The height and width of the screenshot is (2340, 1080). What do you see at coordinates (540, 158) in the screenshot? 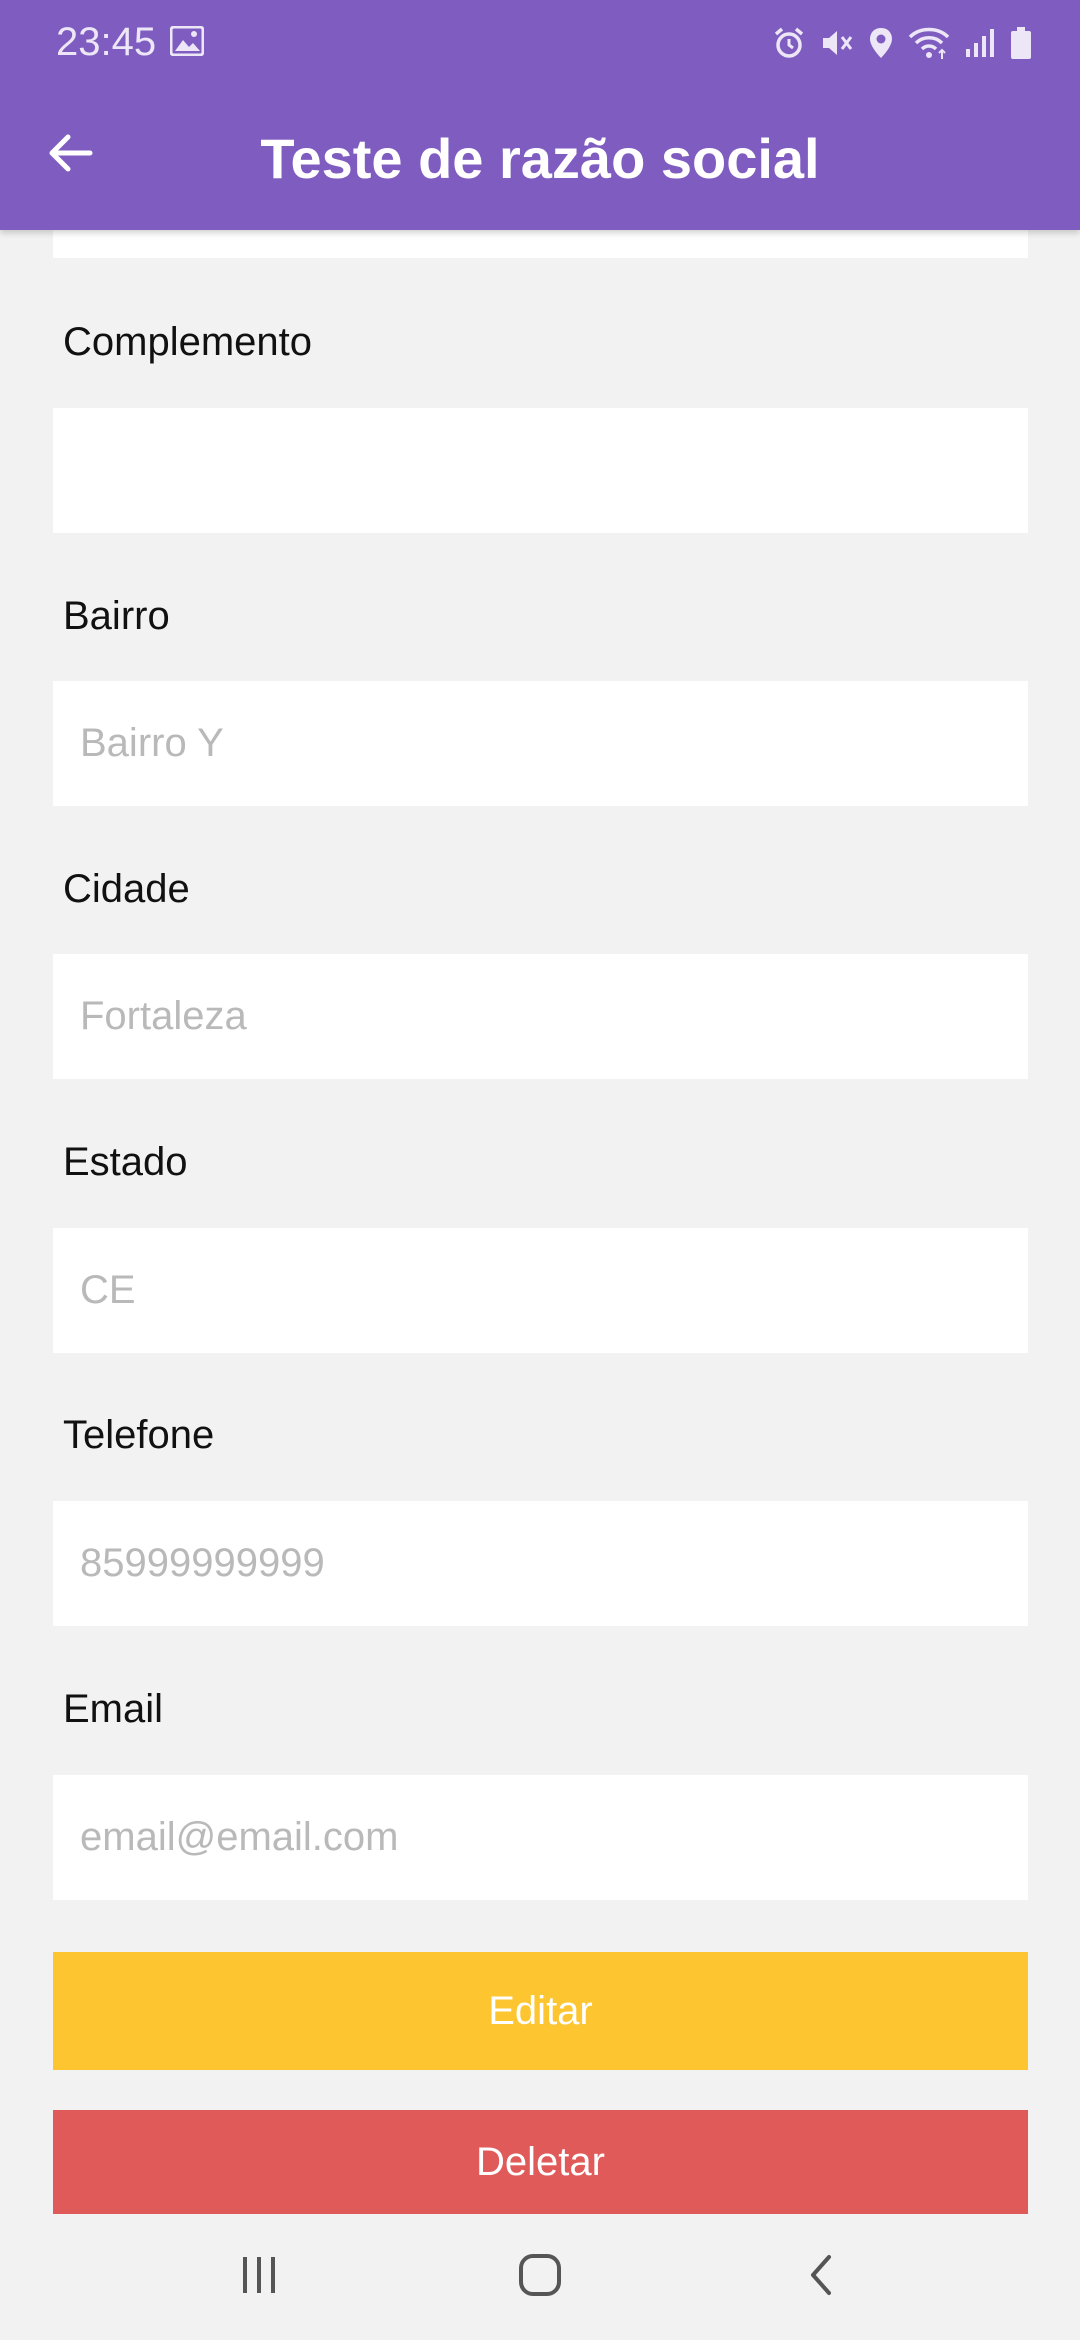
I see `page-title: Teste de razão social` at bounding box center [540, 158].